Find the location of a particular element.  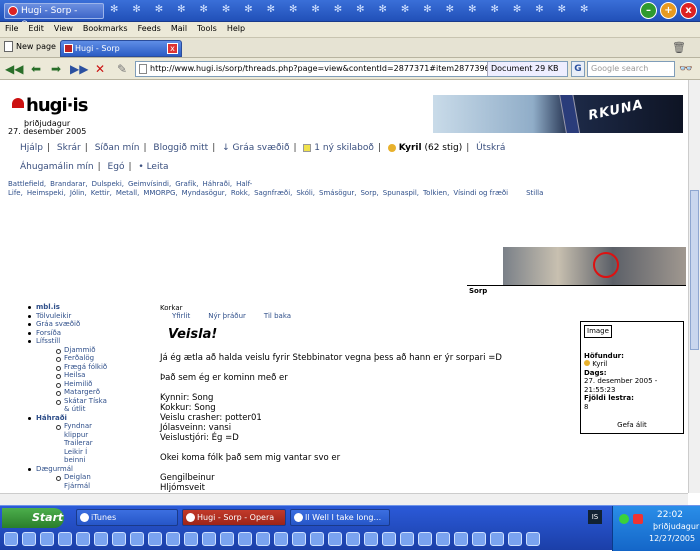

category-settings-link: Stilla is located at coordinates (534, 193).